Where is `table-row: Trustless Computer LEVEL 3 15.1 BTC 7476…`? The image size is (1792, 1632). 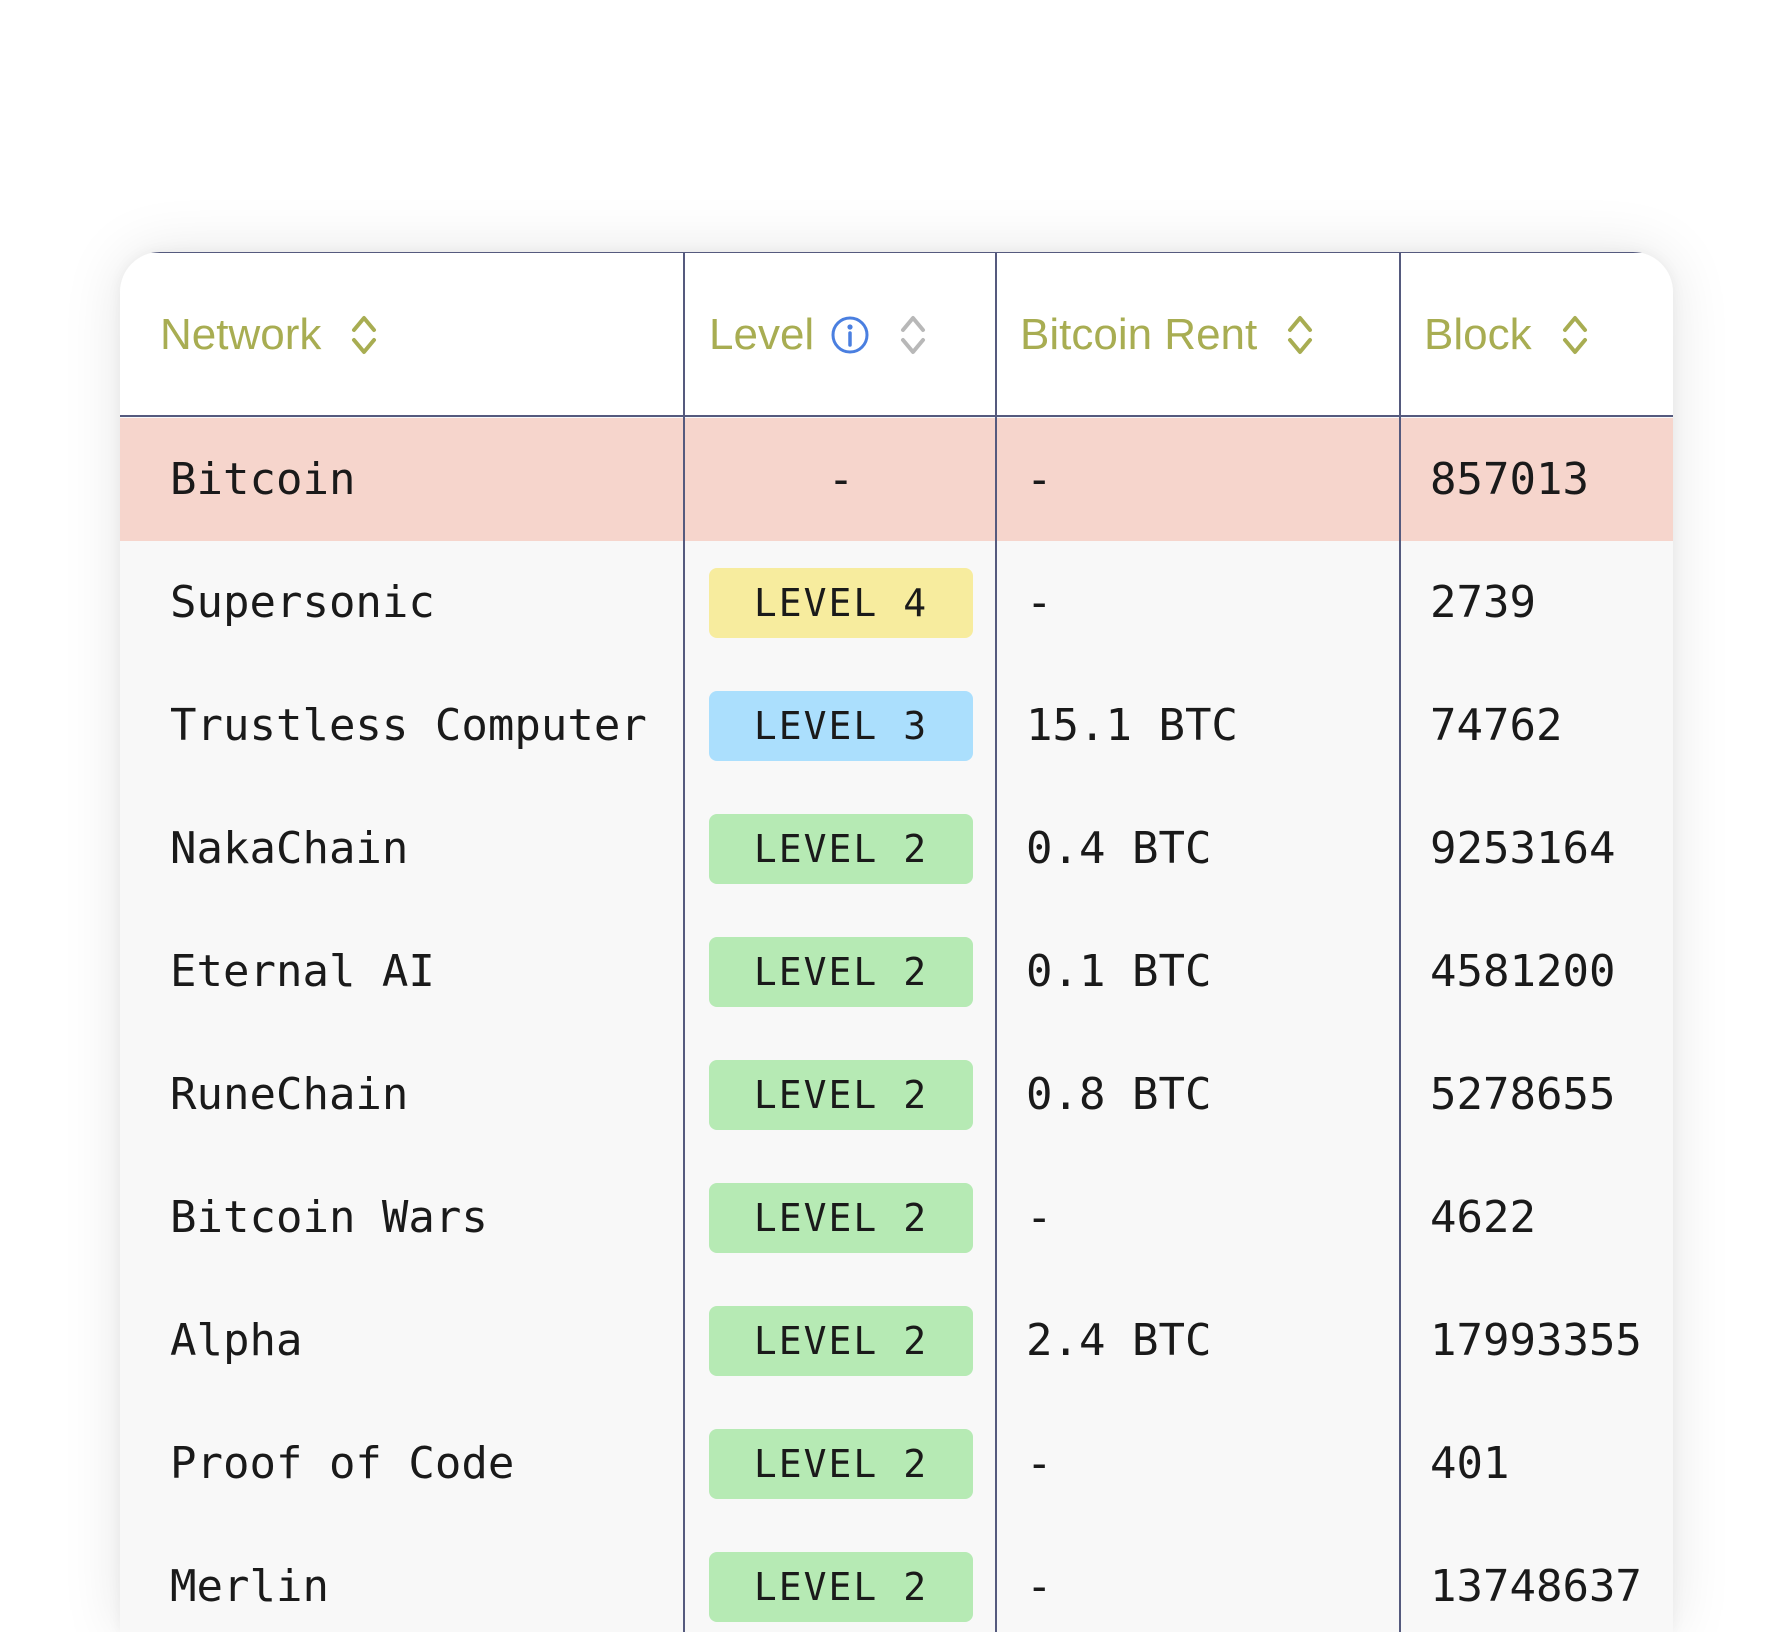 table-row: Trustless Computer LEVEL 3 15.1 BTC 7476… is located at coordinates (896, 725).